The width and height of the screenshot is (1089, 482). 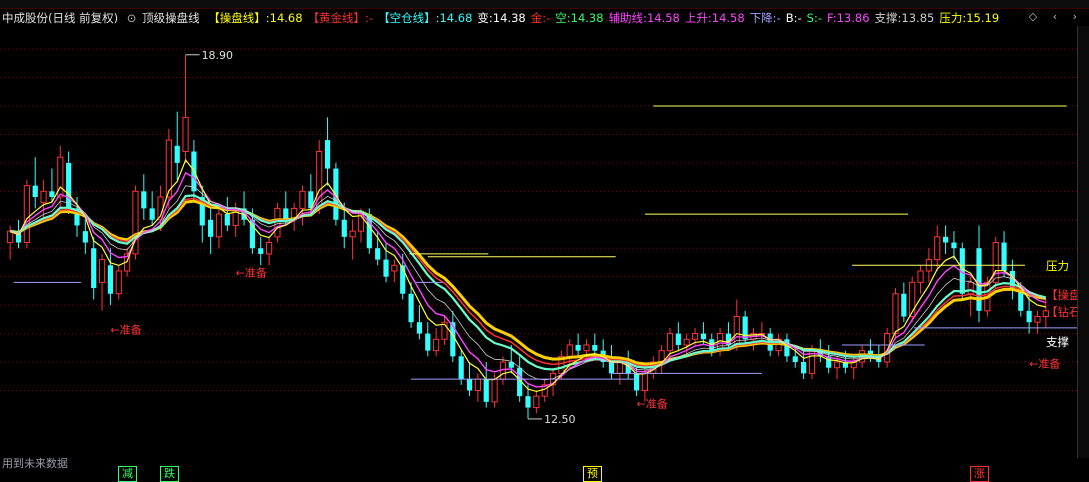 What do you see at coordinates (132, 18) in the screenshot?
I see `indicator-dropdown-icon: ⊙` at bounding box center [132, 18].